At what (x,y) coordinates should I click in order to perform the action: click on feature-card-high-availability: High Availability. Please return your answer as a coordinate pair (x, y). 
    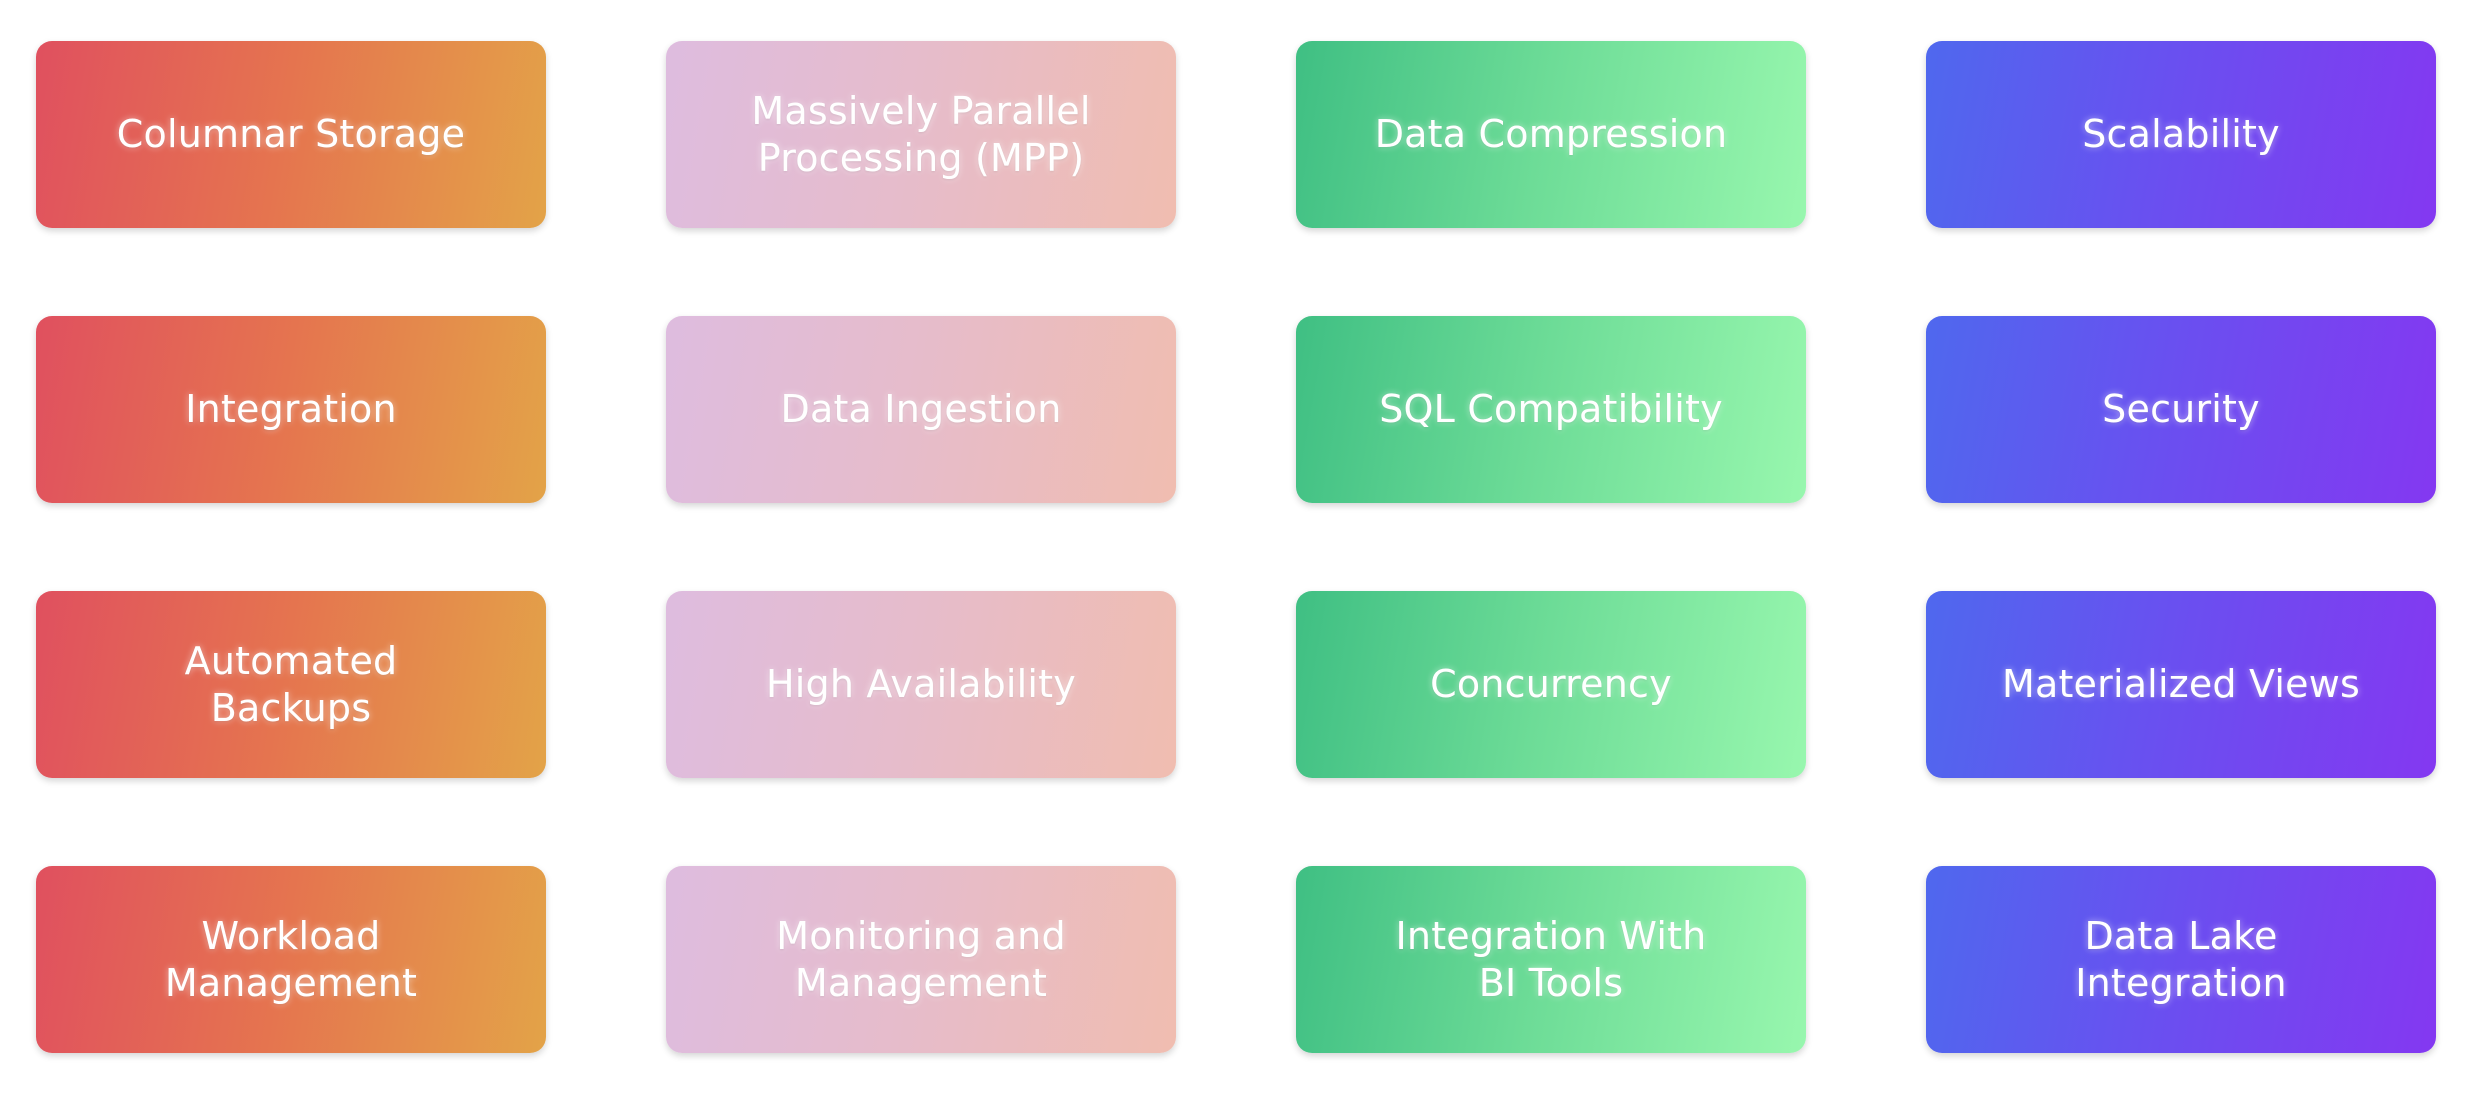
    Looking at the image, I should click on (921, 684).